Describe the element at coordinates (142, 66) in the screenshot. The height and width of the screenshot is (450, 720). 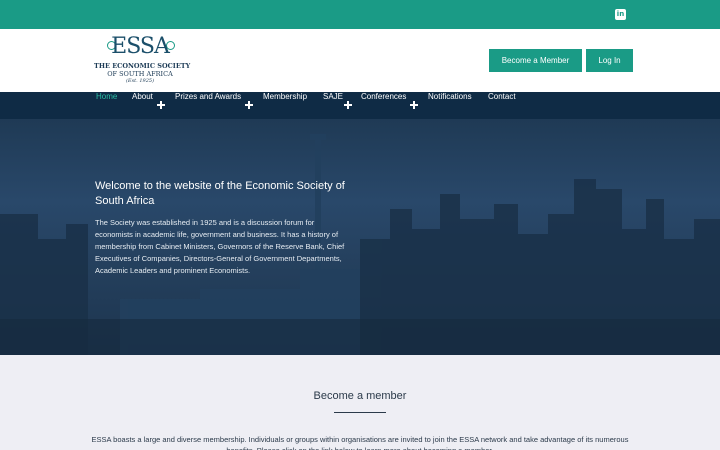
I see `logo-text-line: THE ECONOMIC SOCIETY` at that location.